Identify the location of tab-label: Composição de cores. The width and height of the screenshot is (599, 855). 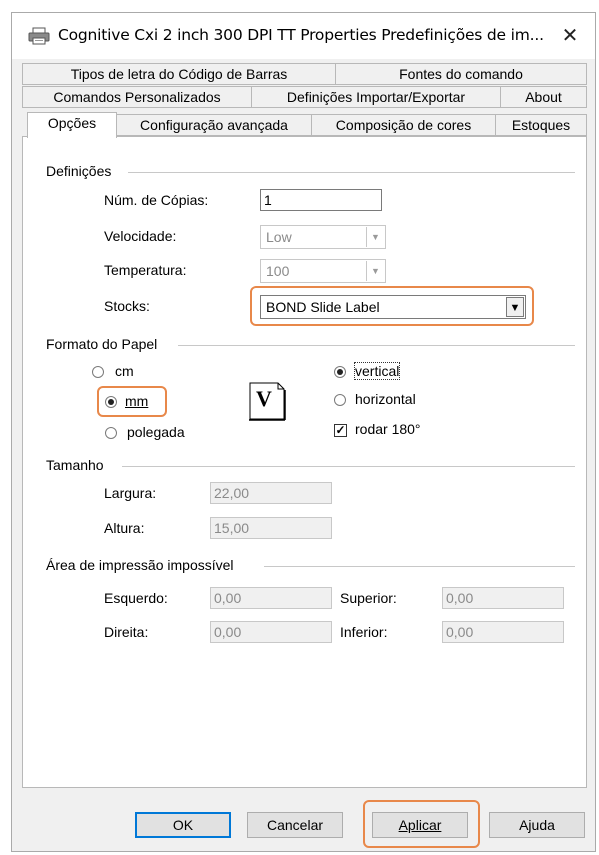
(403, 125).